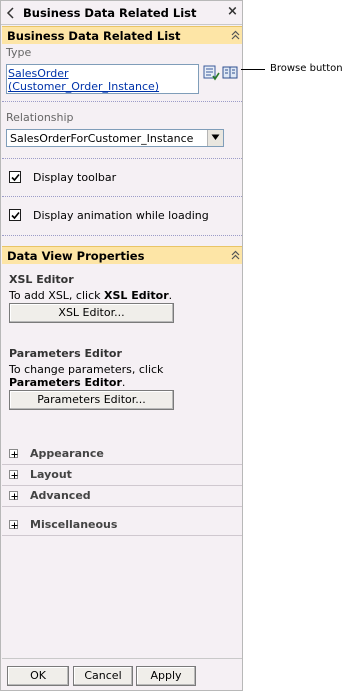 This screenshot has height=691, width=346. I want to click on display-toolbar-checkbox, so click(15, 177).